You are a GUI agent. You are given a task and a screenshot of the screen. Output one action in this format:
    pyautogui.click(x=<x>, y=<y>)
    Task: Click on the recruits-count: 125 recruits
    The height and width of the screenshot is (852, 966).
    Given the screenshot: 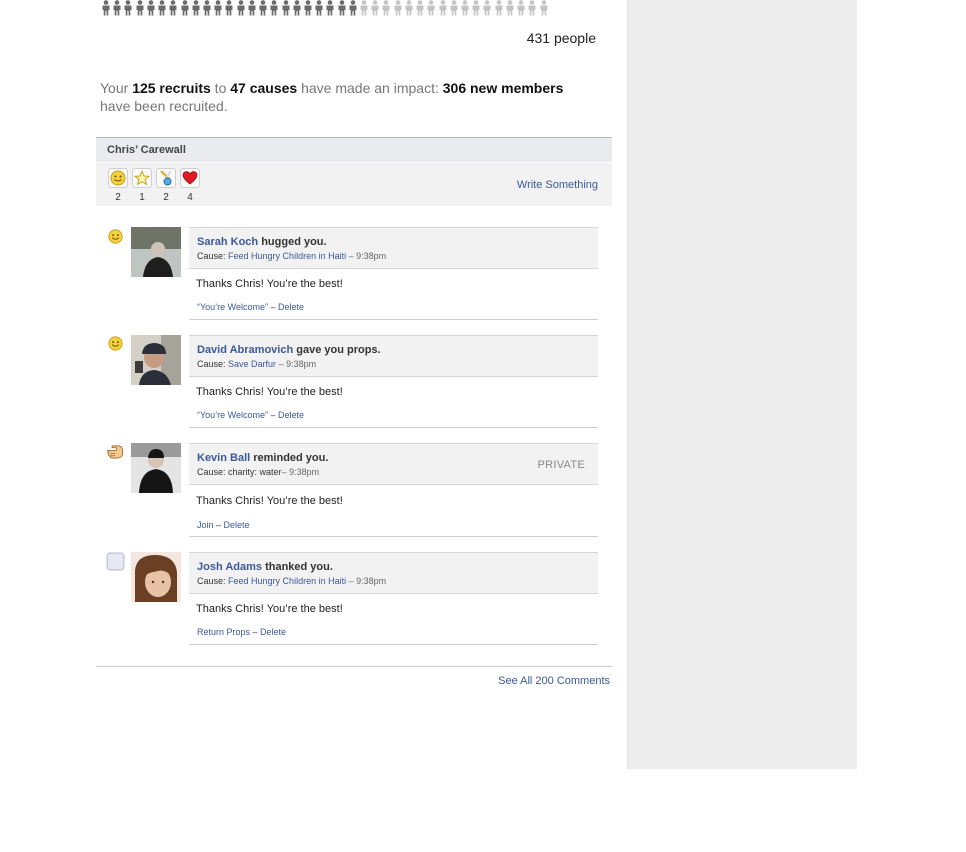 What is the action you would take?
    pyautogui.click(x=171, y=88)
    